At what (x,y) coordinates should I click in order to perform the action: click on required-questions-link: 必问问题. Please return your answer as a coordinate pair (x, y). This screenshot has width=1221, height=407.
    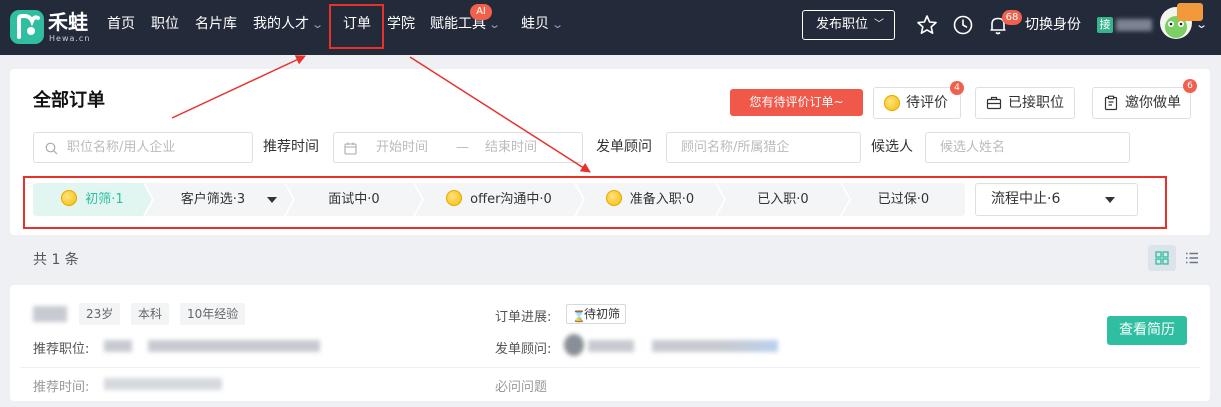
    Looking at the image, I should click on (521, 385).